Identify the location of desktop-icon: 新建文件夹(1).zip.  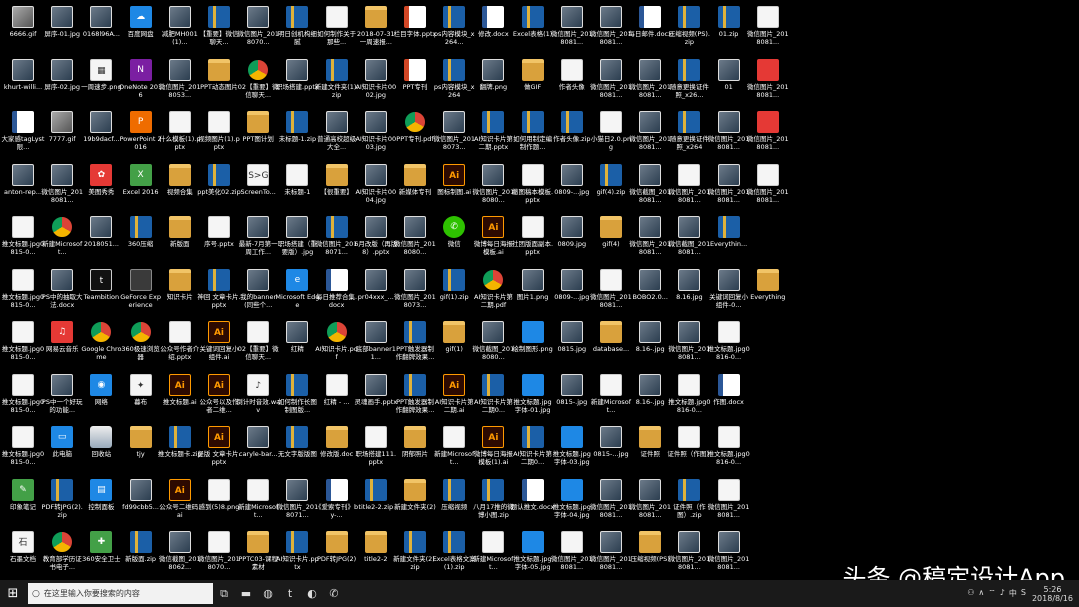
(336, 83).